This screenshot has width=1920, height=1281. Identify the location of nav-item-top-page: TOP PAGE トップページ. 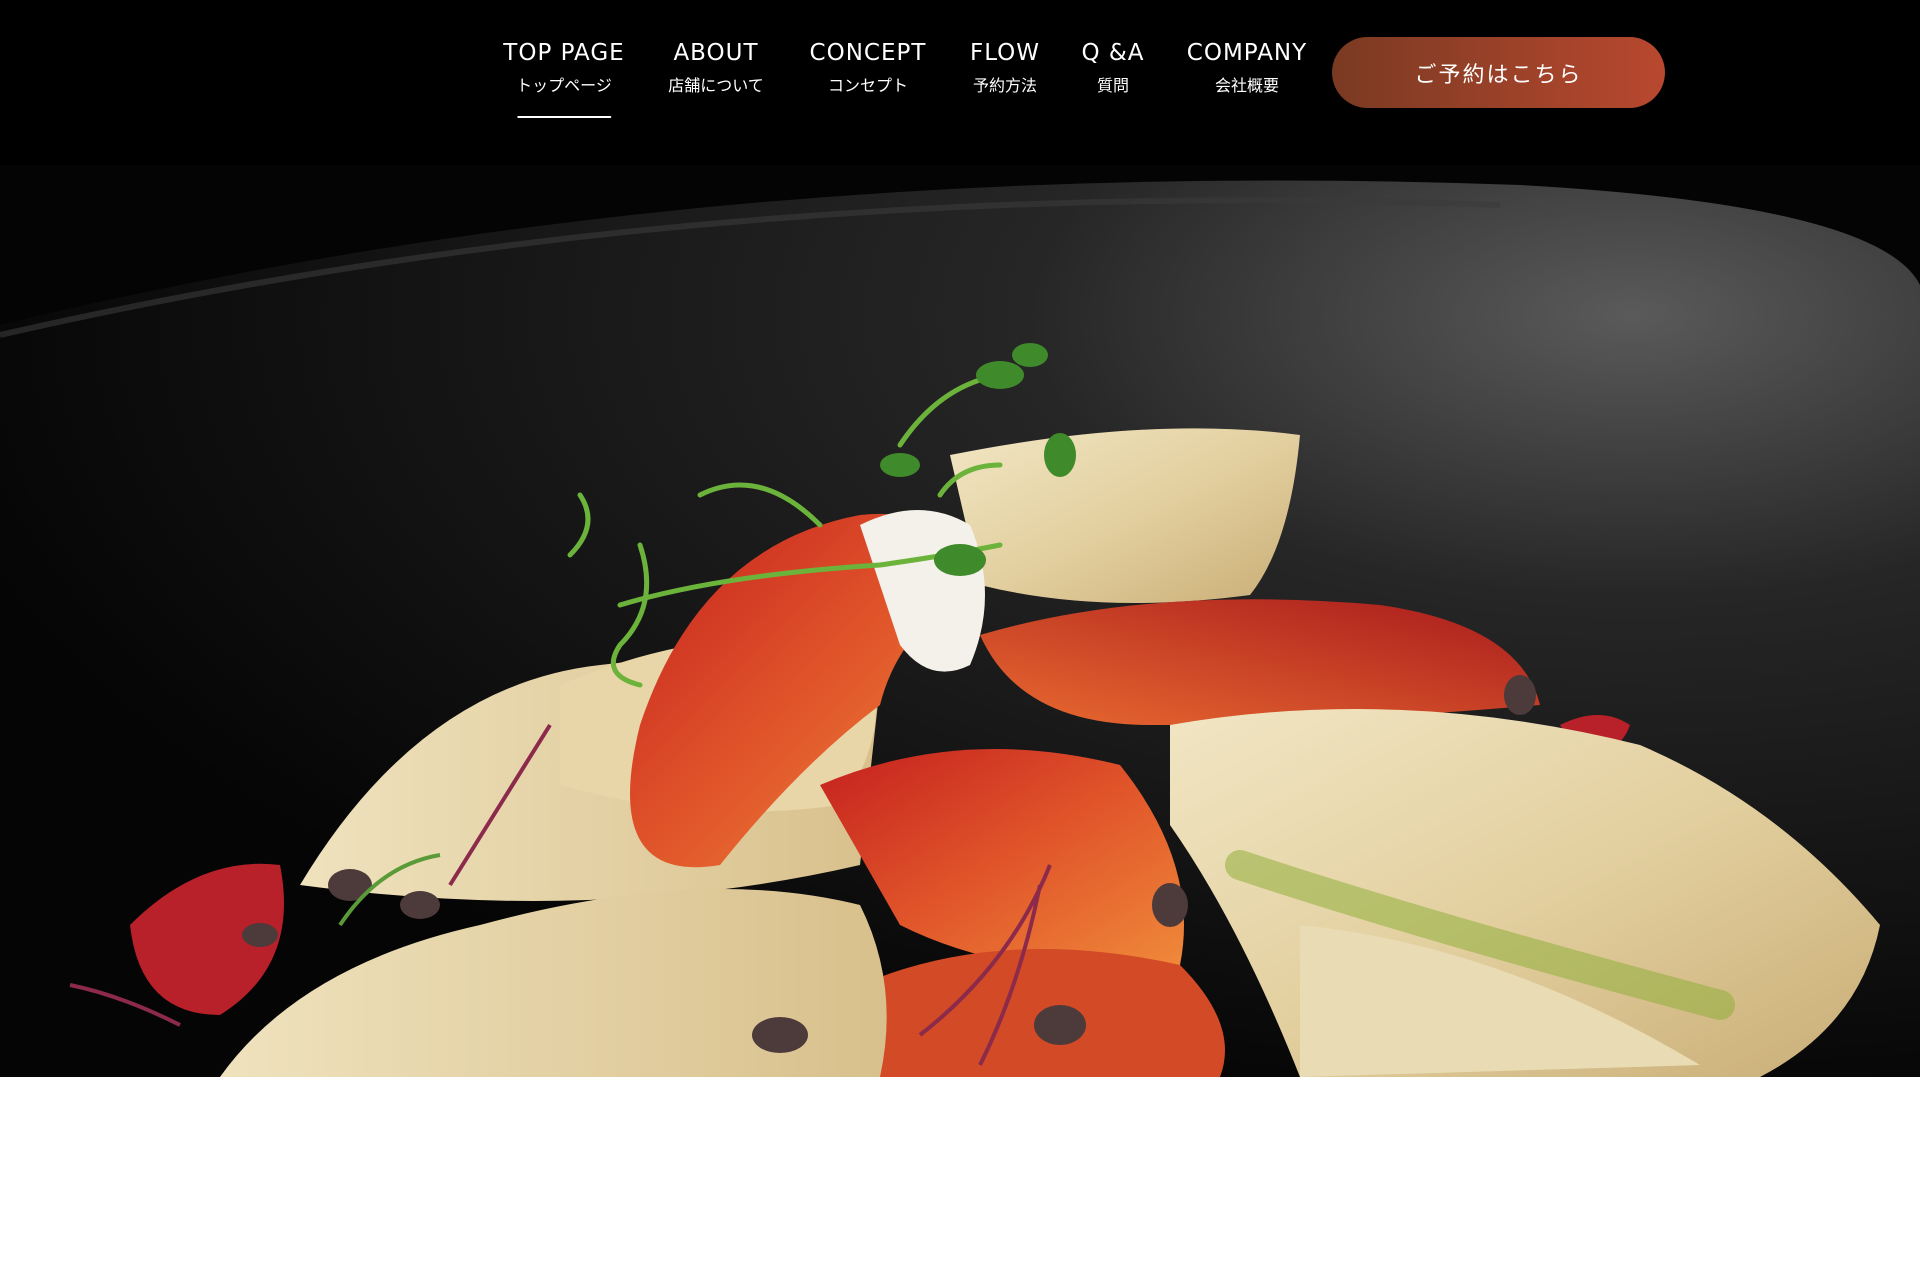
(563, 78).